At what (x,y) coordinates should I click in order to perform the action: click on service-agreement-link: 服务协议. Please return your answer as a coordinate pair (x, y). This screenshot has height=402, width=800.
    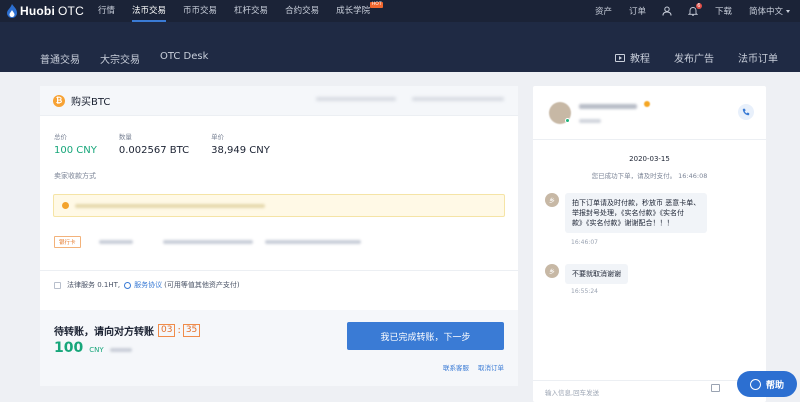
    Looking at the image, I should click on (148, 285).